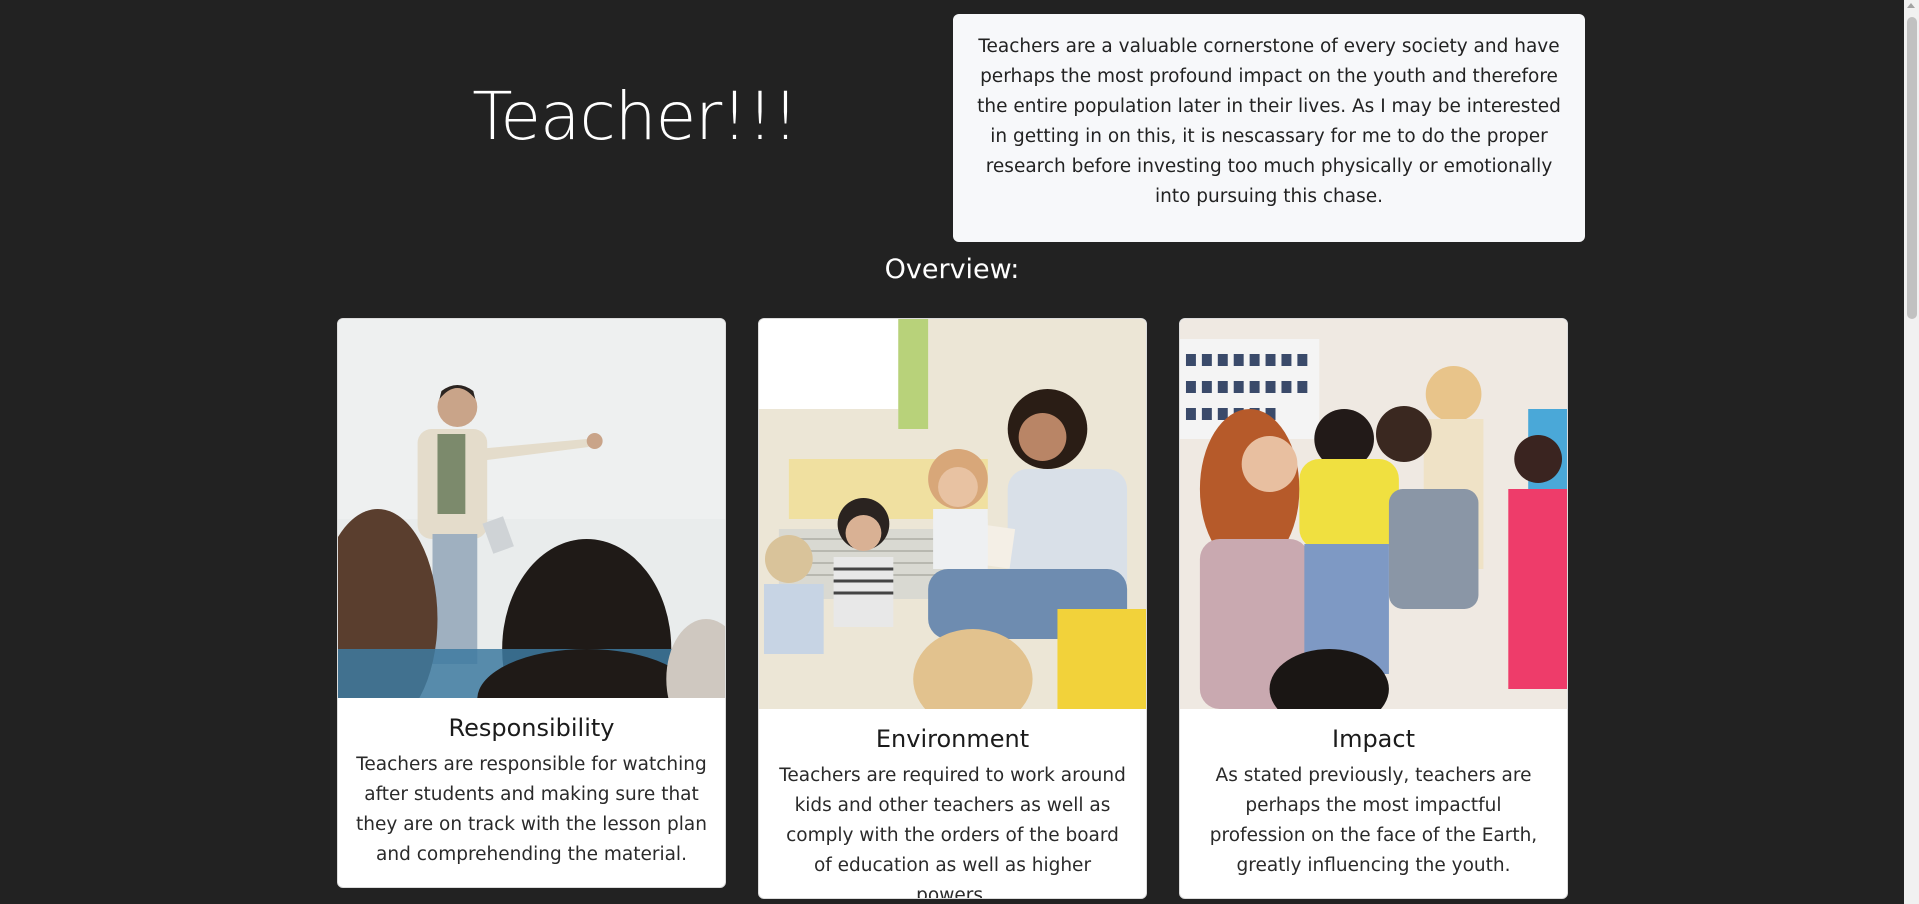  I want to click on scrollbar-thumb, so click(1912, 168).